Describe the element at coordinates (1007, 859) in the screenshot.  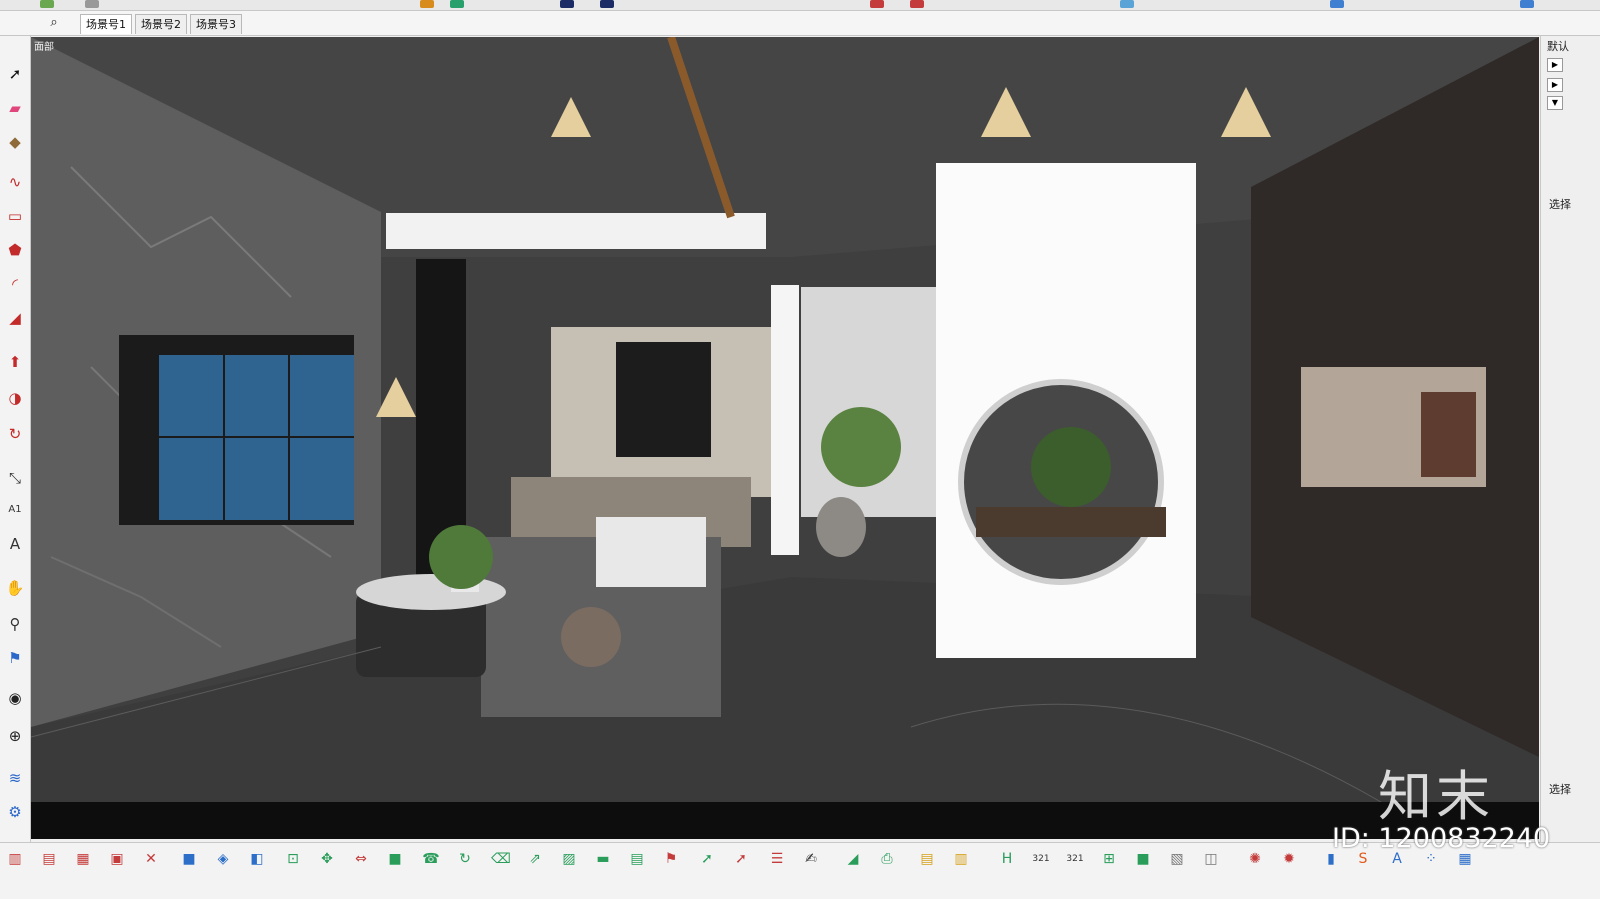
I see `h-icon: H` at that location.